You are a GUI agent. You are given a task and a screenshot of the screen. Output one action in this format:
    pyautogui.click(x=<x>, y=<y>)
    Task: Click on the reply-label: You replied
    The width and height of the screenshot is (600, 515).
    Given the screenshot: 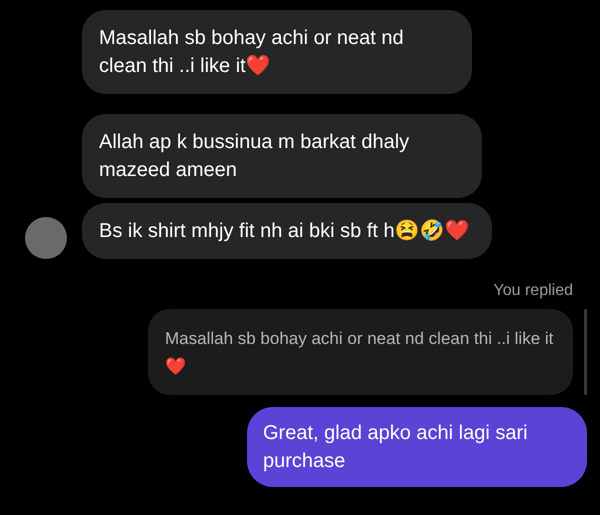 What is the action you would take?
    pyautogui.click(x=533, y=291)
    